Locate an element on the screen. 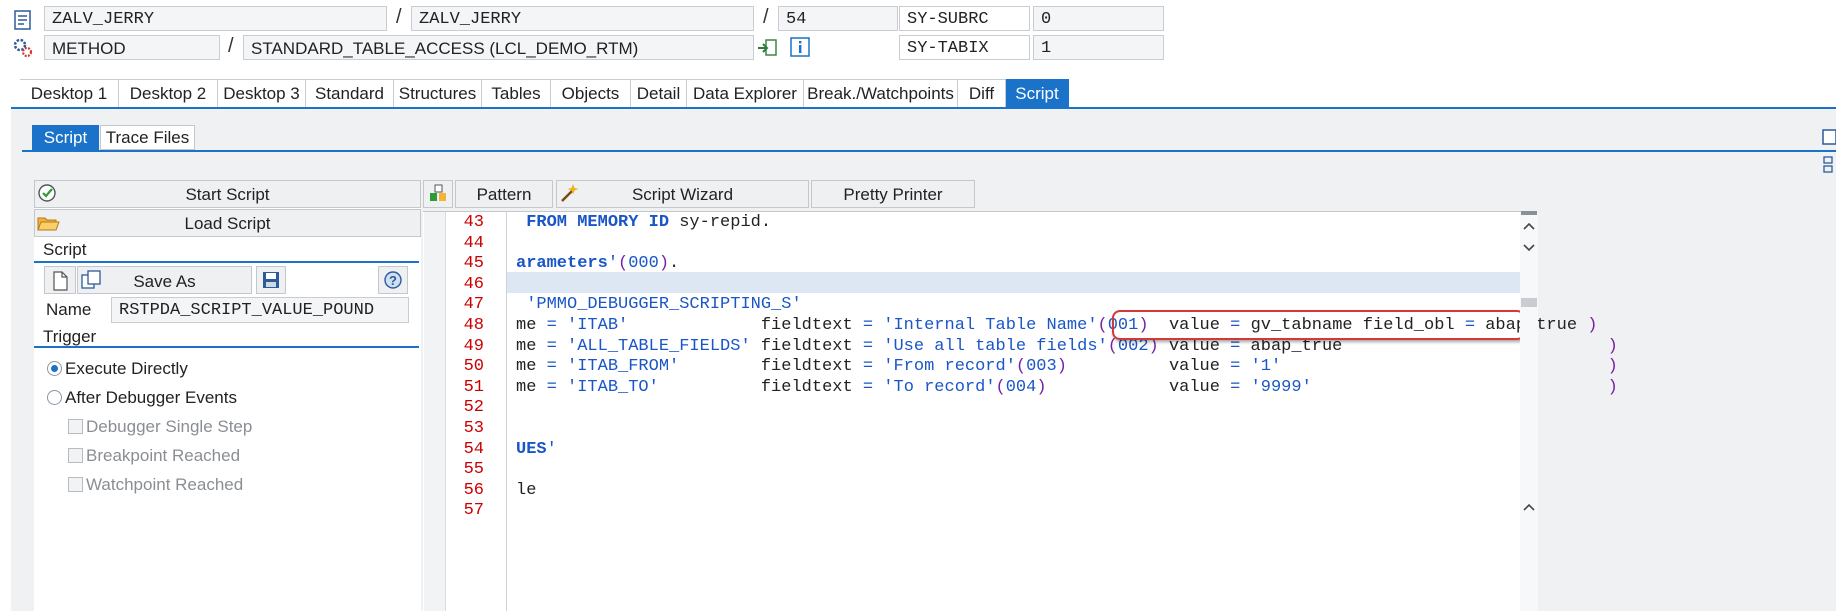 The width and height of the screenshot is (1836, 611). tab-data-explorer: Data Explorer is located at coordinates (745, 93).